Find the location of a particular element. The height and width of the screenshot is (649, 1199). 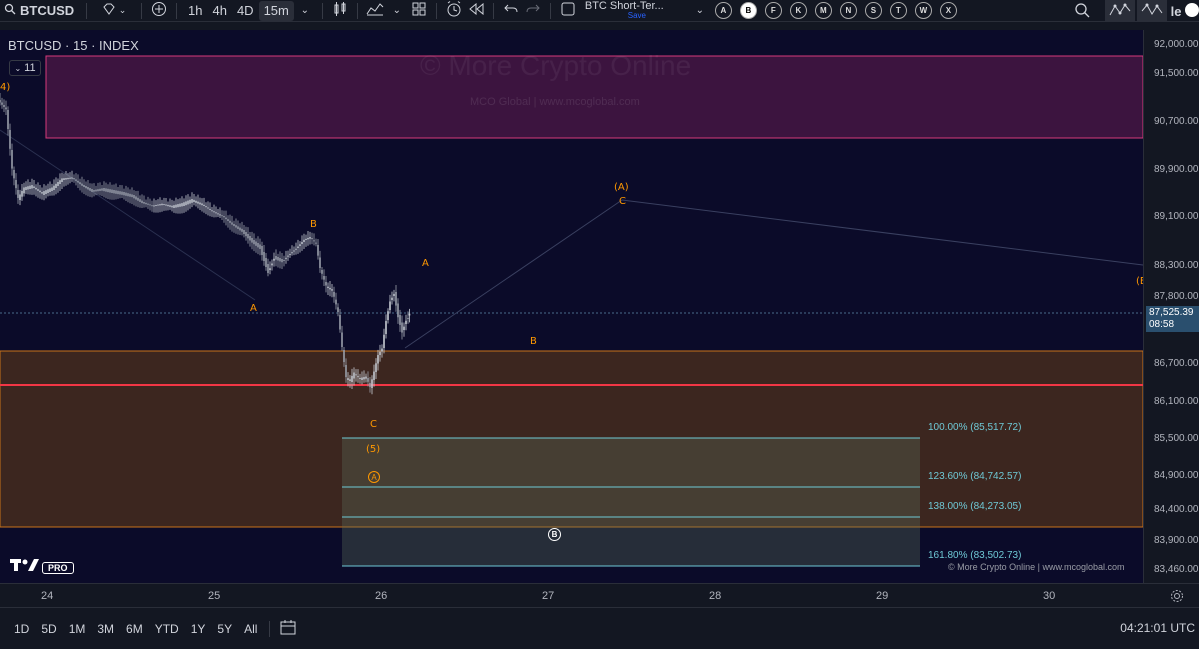

add-symbol-button is located at coordinates (159, 11).